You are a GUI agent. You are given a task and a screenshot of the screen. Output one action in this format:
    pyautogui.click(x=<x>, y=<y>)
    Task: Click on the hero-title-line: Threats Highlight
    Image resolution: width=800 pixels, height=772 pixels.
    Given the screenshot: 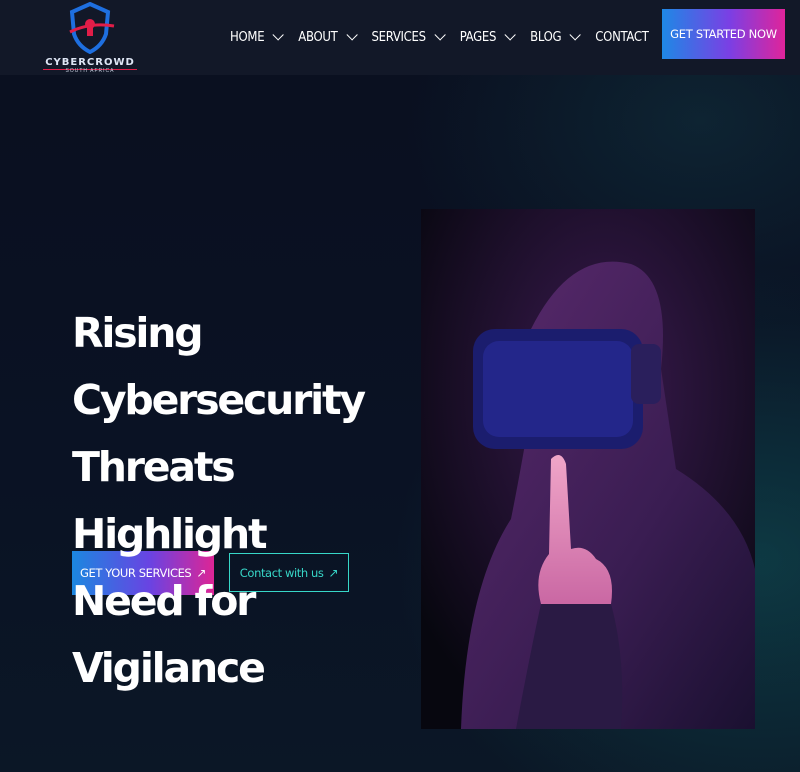 What is the action you would take?
    pyautogui.click(x=170, y=500)
    